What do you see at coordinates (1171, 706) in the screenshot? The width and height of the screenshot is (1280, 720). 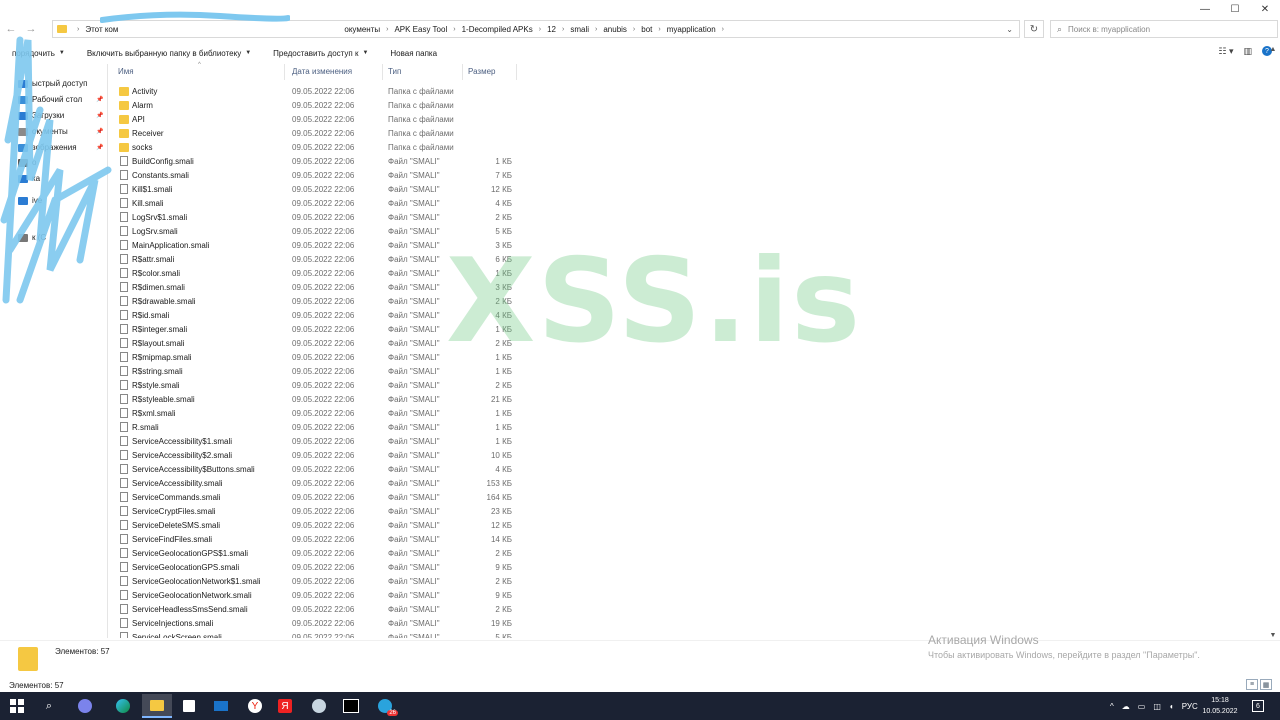 I see `volume-icon: ◖` at bounding box center [1171, 706].